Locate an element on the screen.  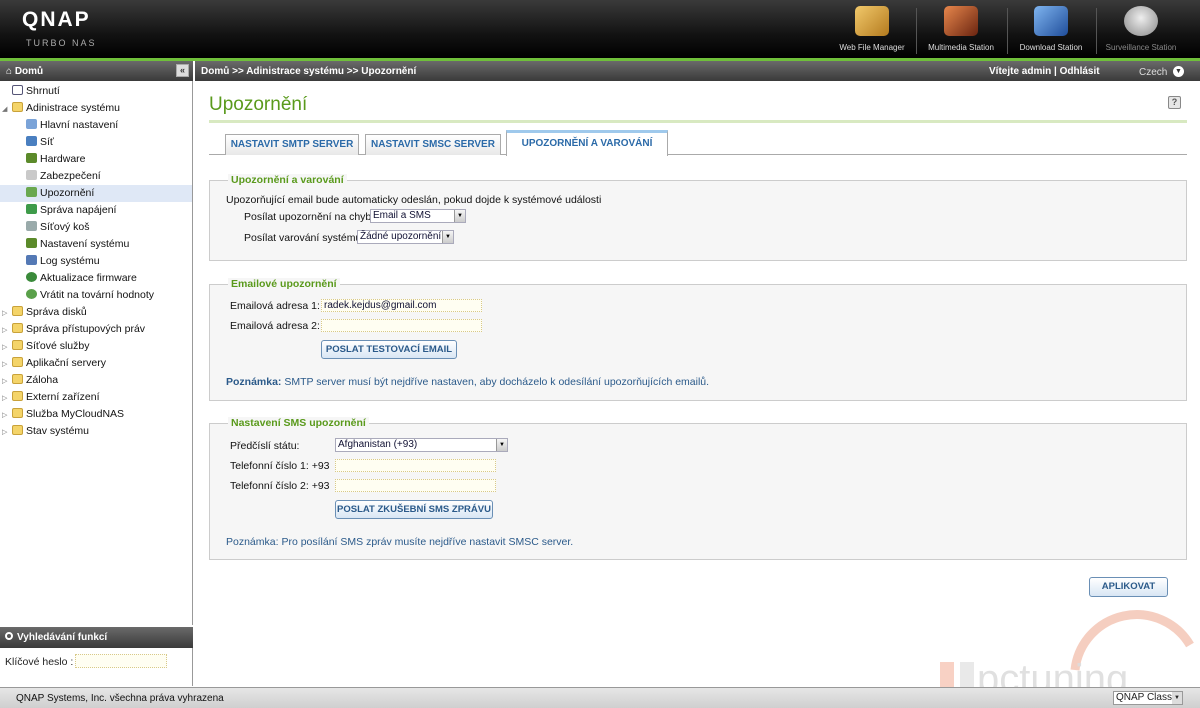
sidebar-item-general-settings: Hlavní nastavení is located at coordinates (72, 125).